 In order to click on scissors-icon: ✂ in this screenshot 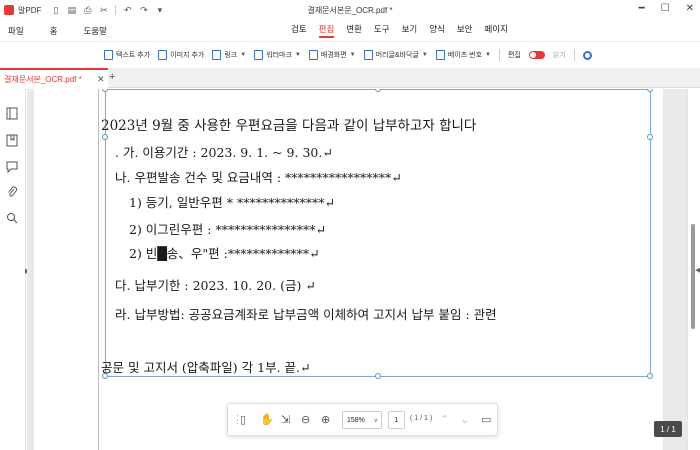, I will do `click(103, 10)`.